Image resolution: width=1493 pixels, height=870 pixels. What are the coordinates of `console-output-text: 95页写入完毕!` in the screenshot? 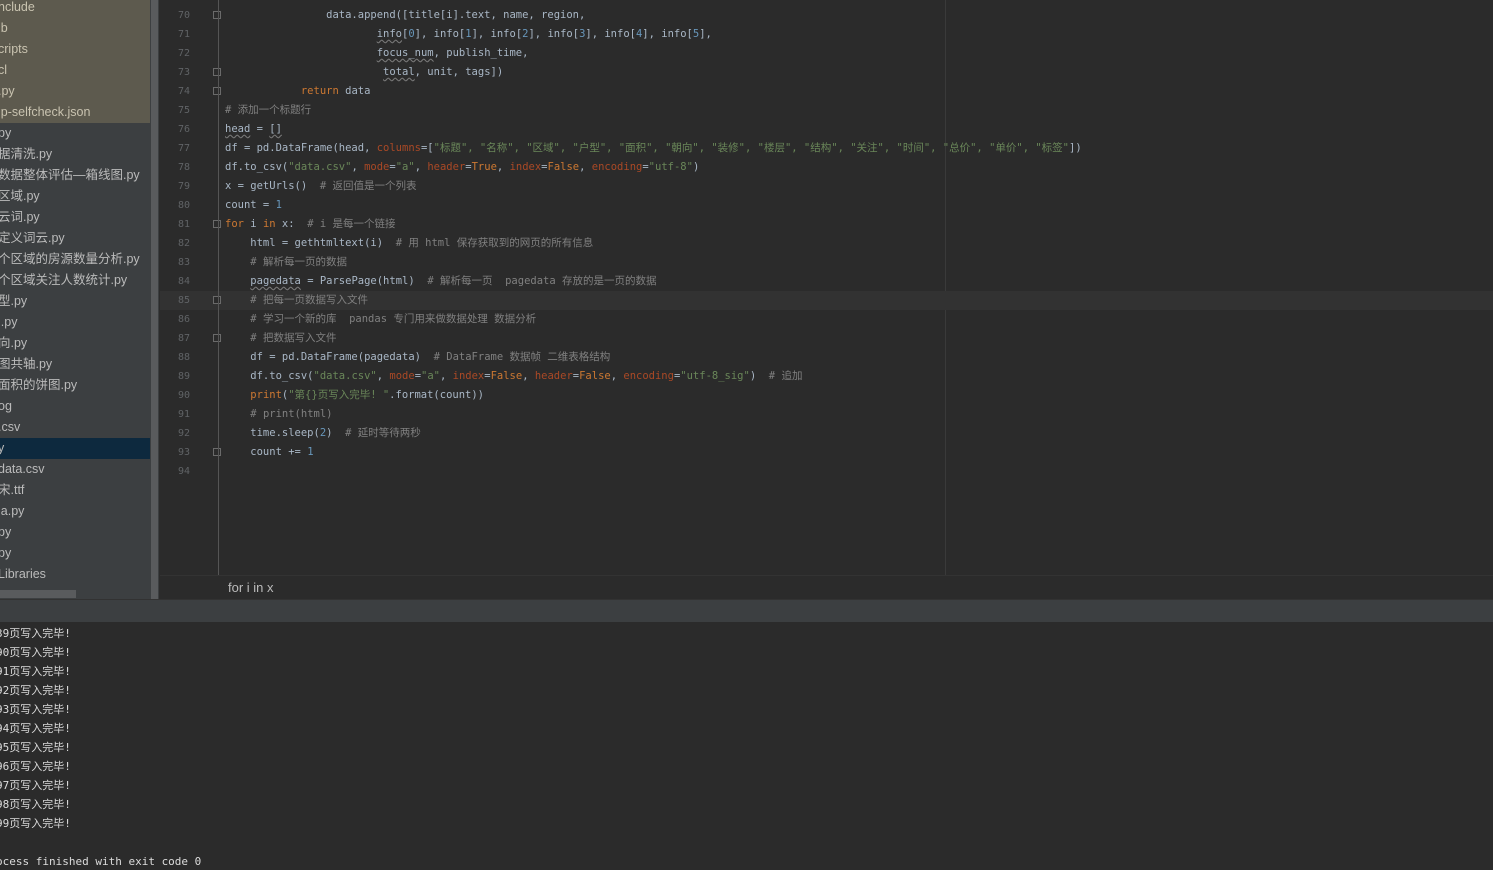 It's located at (35, 747).